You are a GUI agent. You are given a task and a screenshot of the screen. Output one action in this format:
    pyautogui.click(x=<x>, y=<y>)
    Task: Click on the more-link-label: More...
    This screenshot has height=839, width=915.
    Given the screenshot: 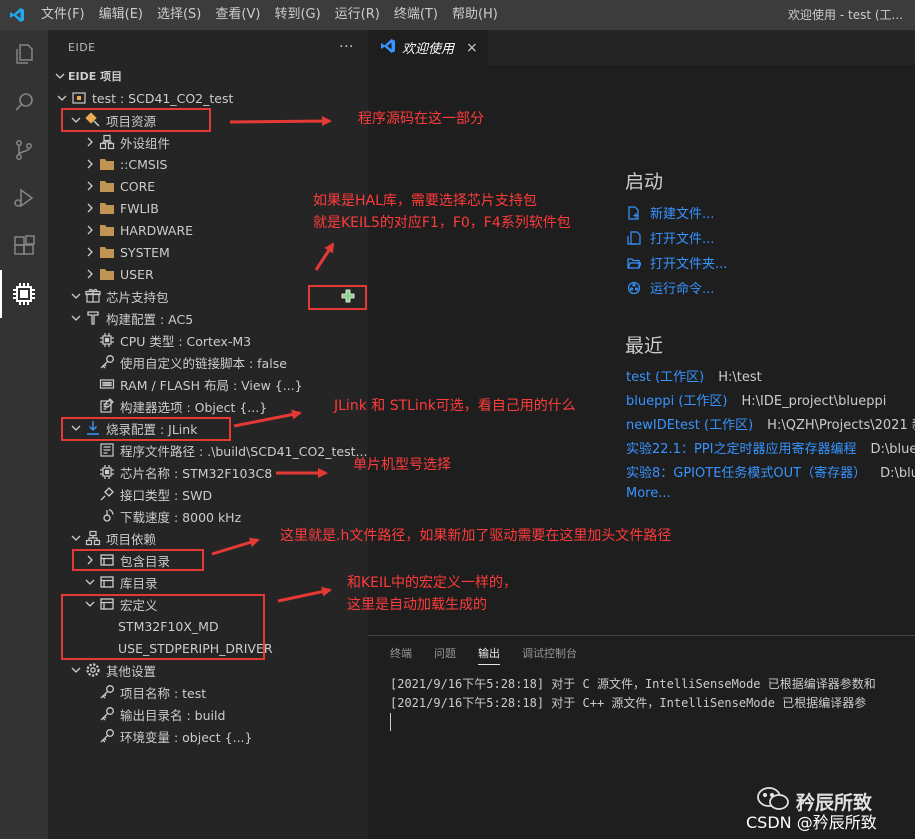 What is the action you would take?
    pyautogui.click(x=648, y=493)
    